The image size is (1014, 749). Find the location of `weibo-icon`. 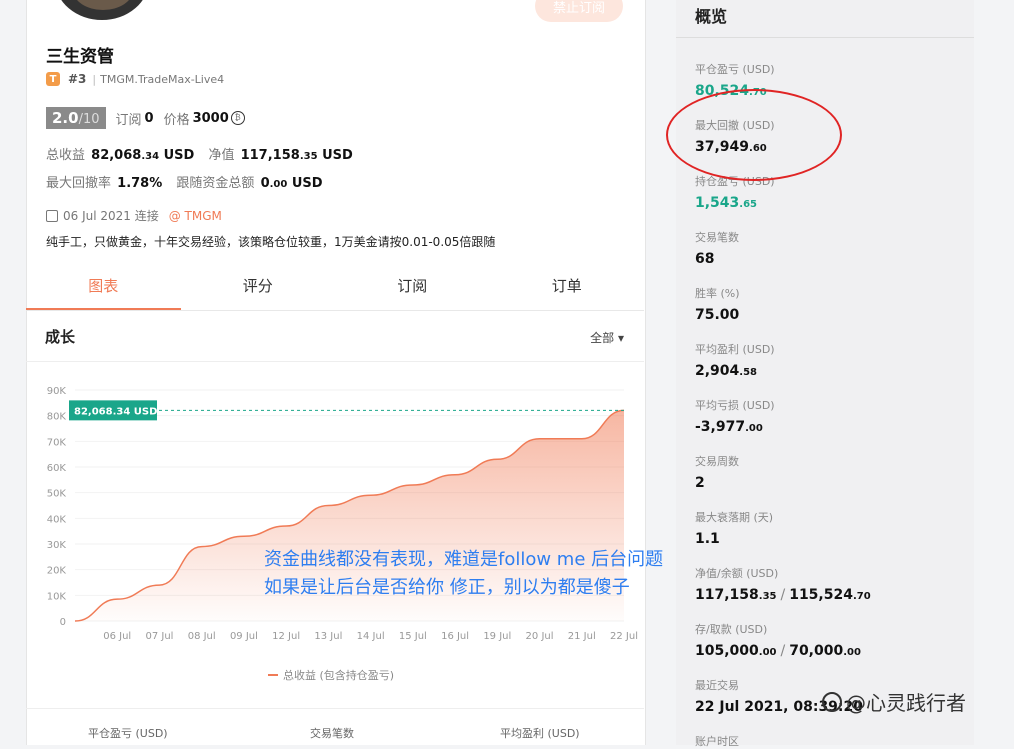

weibo-icon is located at coordinates (832, 701).